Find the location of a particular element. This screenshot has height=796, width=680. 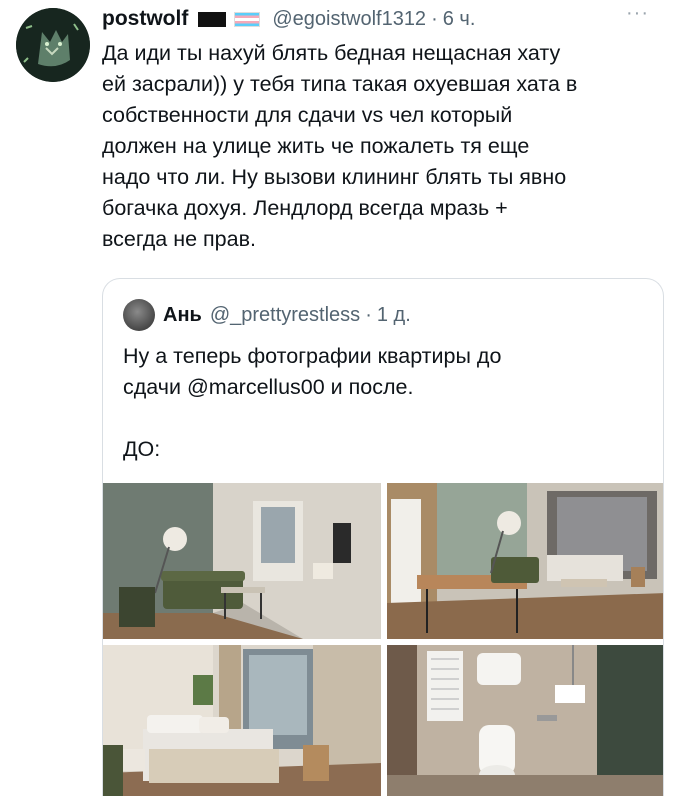

quoted-tweet-header: Ань @_prettyrestless · 1 д. is located at coordinates (267, 315).